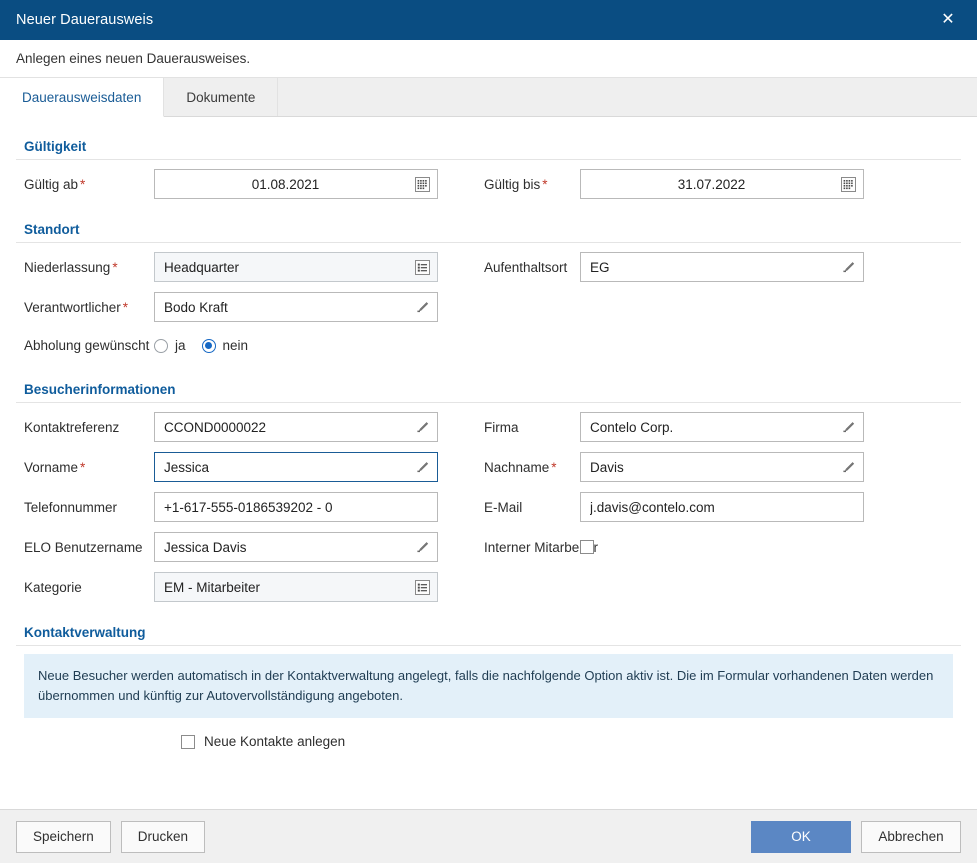 This screenshot has height=863, width=977. Describe the element at coordinates (163, 836) in the screenshot. I see `drucken-button: Drucken` at that location.